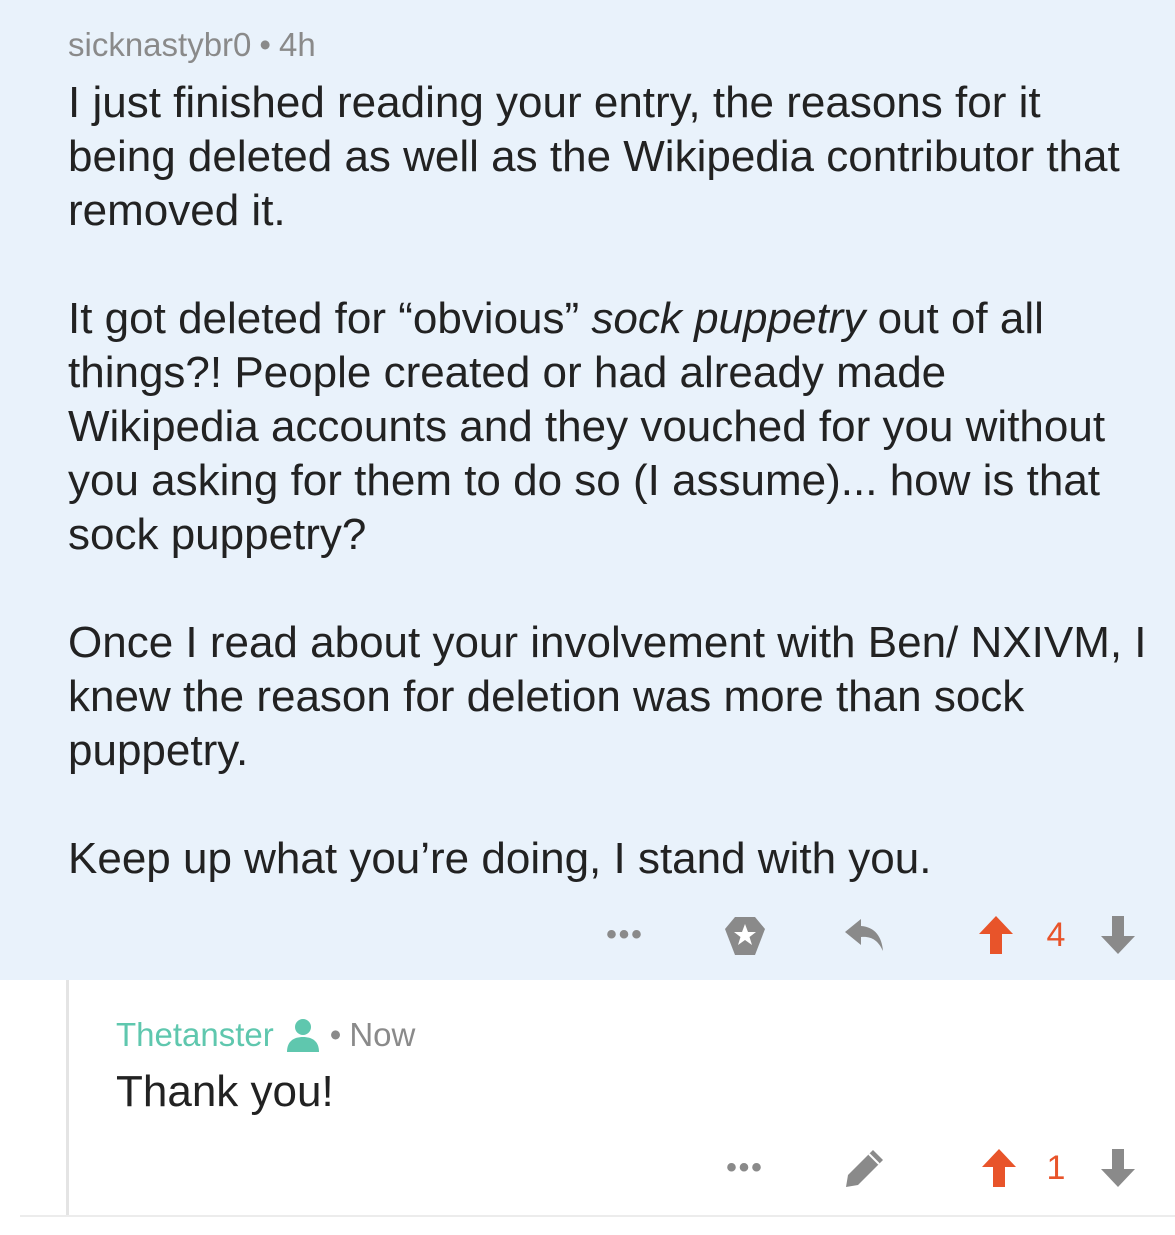 The height and width of the screenshot is (1235, 1175). What do you see at coordinates (1056, 934) in the screenshot?
I see `vote-count: 4` at bounding box center [1056, 934].